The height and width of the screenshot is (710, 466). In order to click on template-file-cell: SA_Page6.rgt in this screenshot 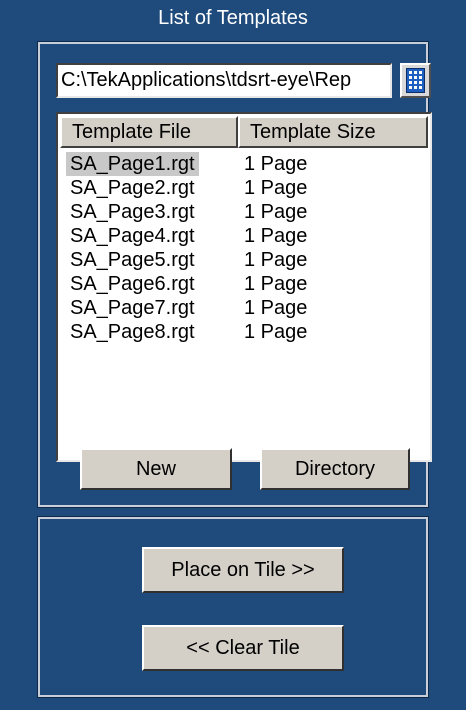, I will do `click(132, 284)`.